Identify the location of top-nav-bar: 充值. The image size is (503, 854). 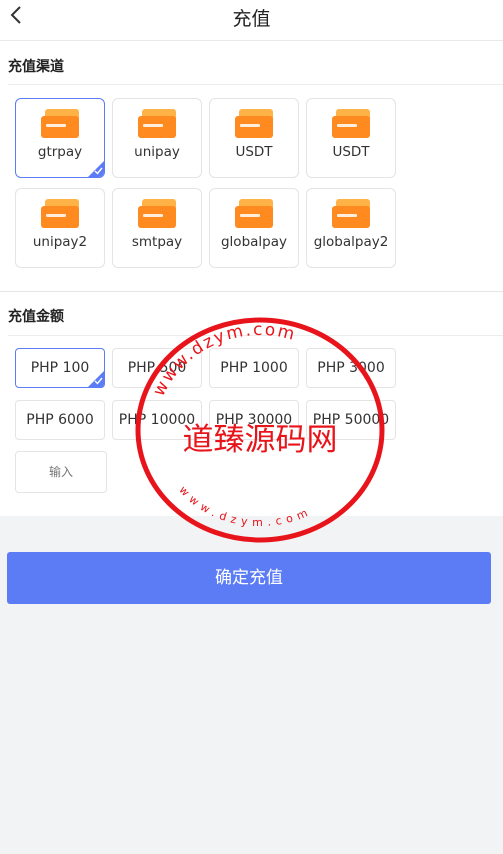
(251, 20).